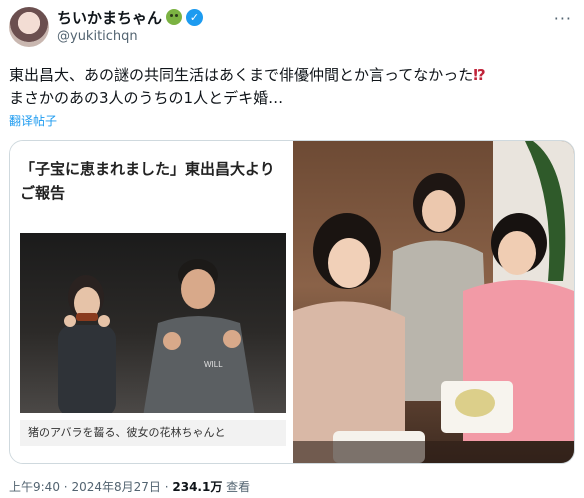 This screenshot has height=498, width=584. I want to click on tweet-line-1: 東出昌大、あの謎の共同生活はあくまで俳優仲間とか言ってなかった⁉, so click(247, 75).